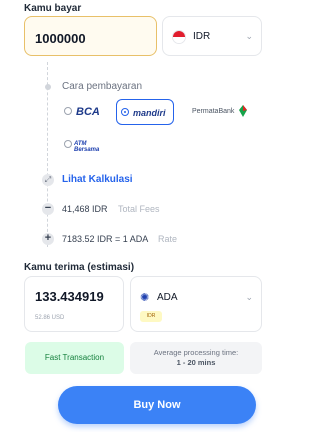  Describe the element at coordinates (74, 358) in the screenshot. I see `fast-transaction-badge: Fast Transaction` at that location.